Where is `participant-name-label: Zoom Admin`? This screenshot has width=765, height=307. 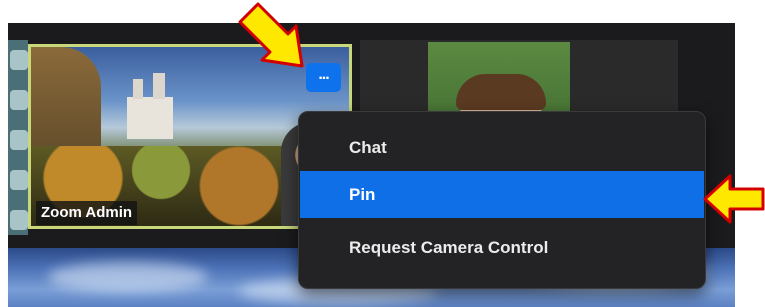 participant-name-label: Zoom Admin is located at coordinates (87, 213).